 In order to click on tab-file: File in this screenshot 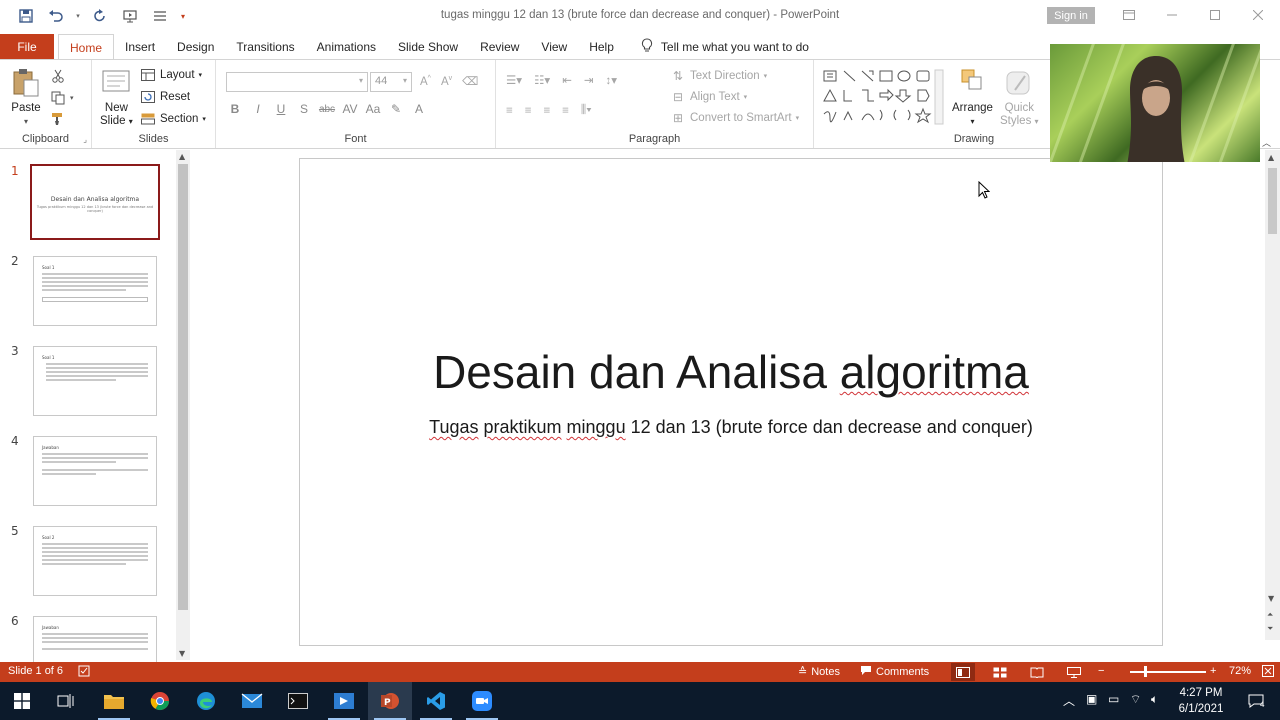, I will do `click(27, 47)`.